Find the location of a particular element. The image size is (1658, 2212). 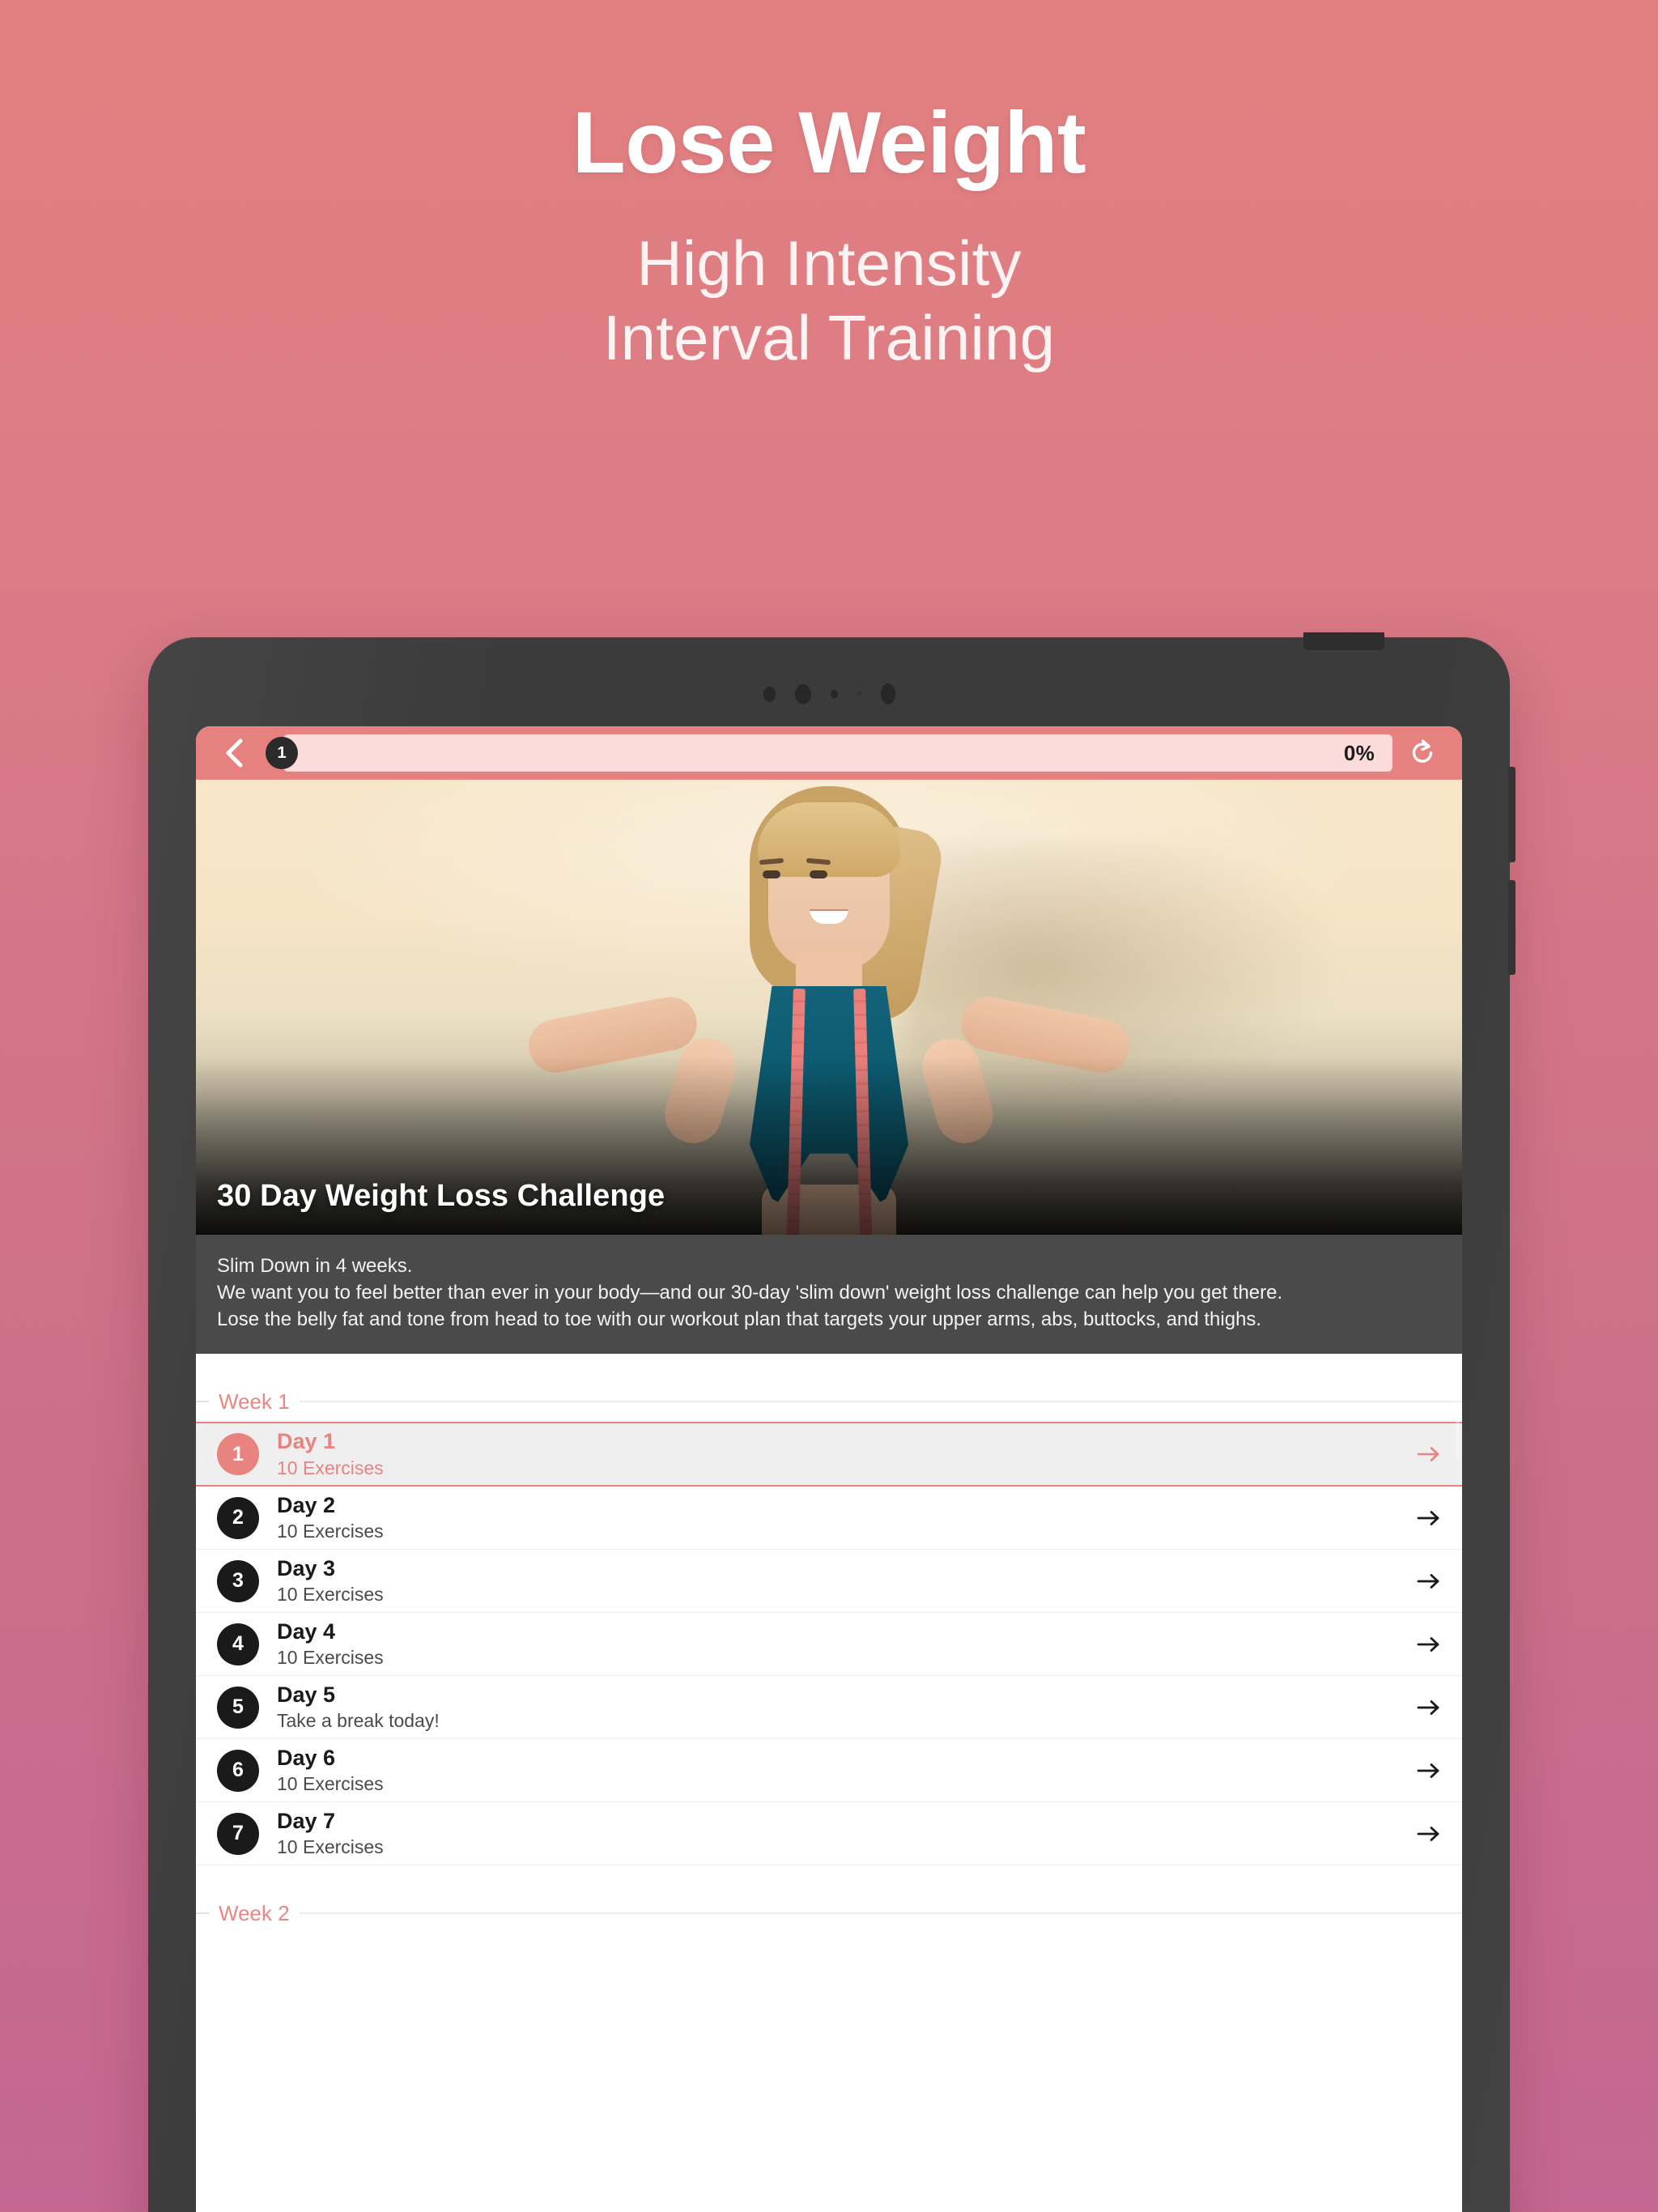

proximity-sensor-icon is located at coordinates (834, 694).